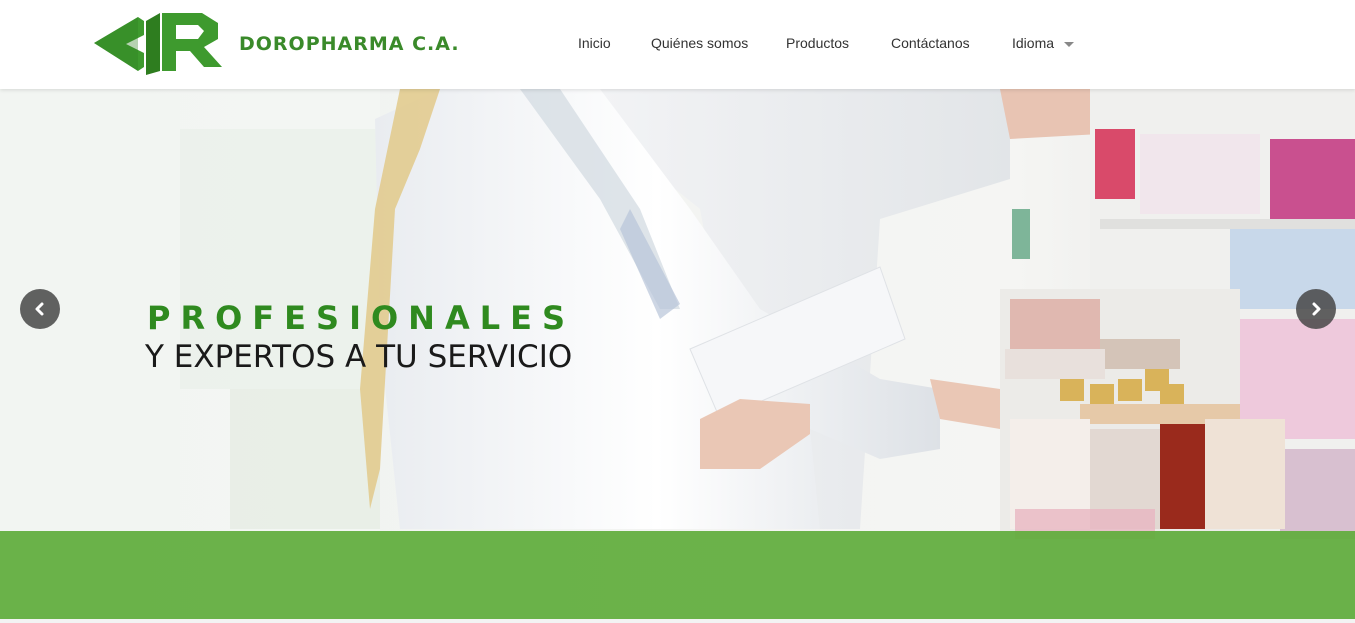 The height and width of the screenshot is (623, 1355). What do you see at coordinates (361, 318) in the screenshot?
I see `hero-title: PROFESIONALES` at bounding box center [361, 318].